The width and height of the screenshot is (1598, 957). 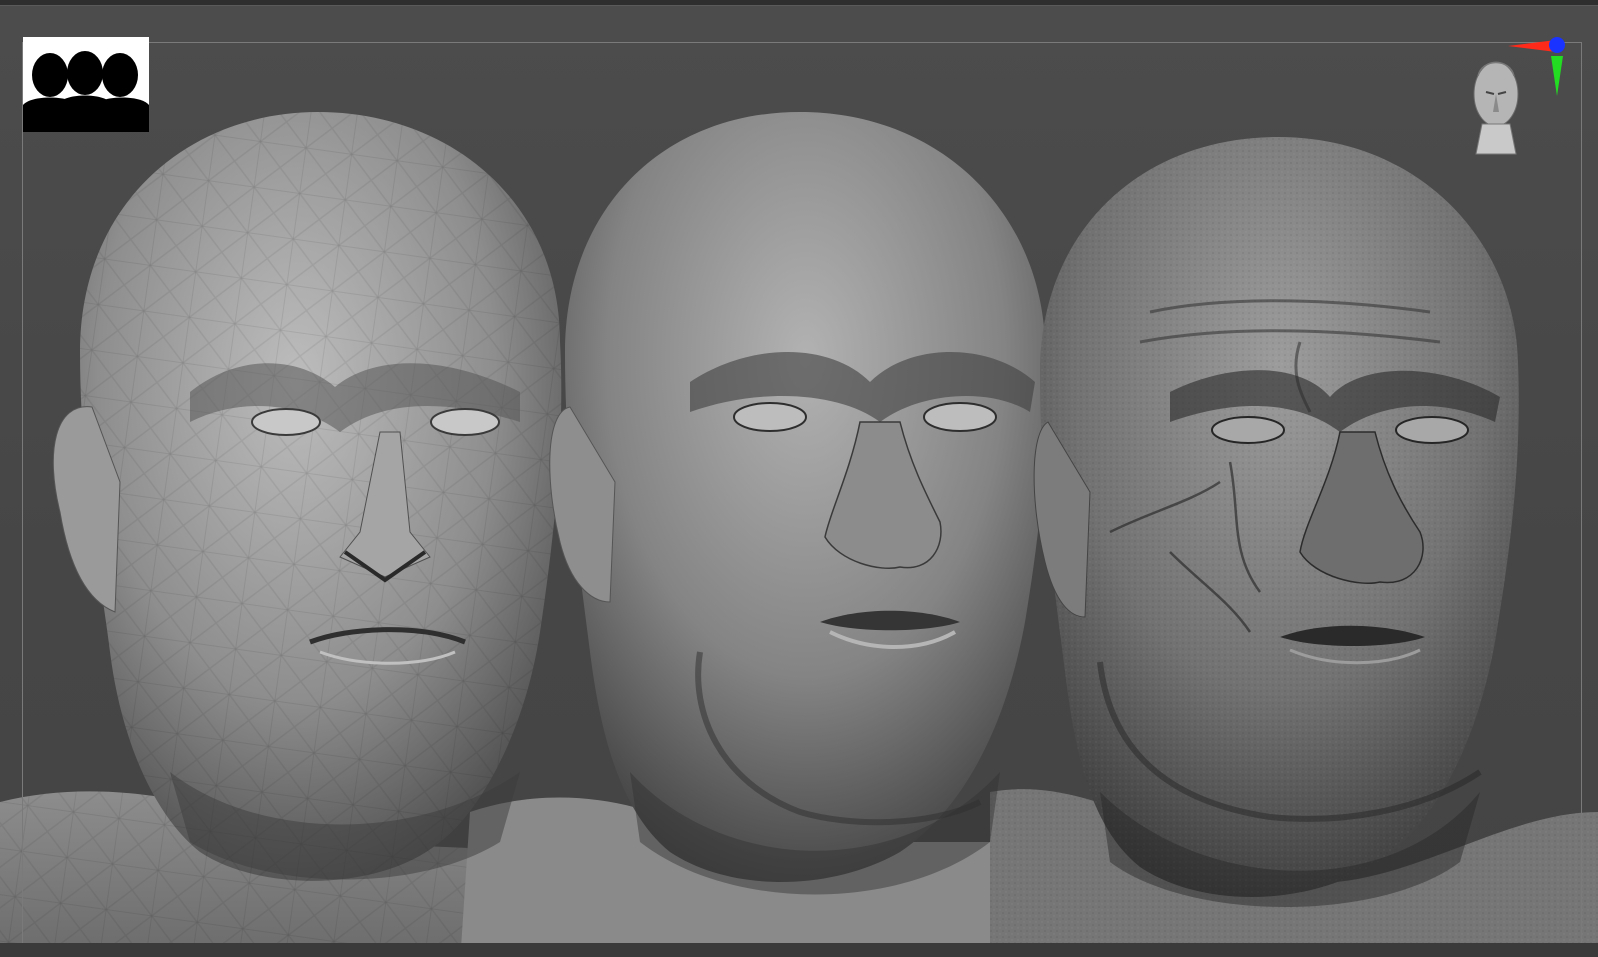 I want to click on three-heads-silhouette-icon, so click(x=86, y=84).